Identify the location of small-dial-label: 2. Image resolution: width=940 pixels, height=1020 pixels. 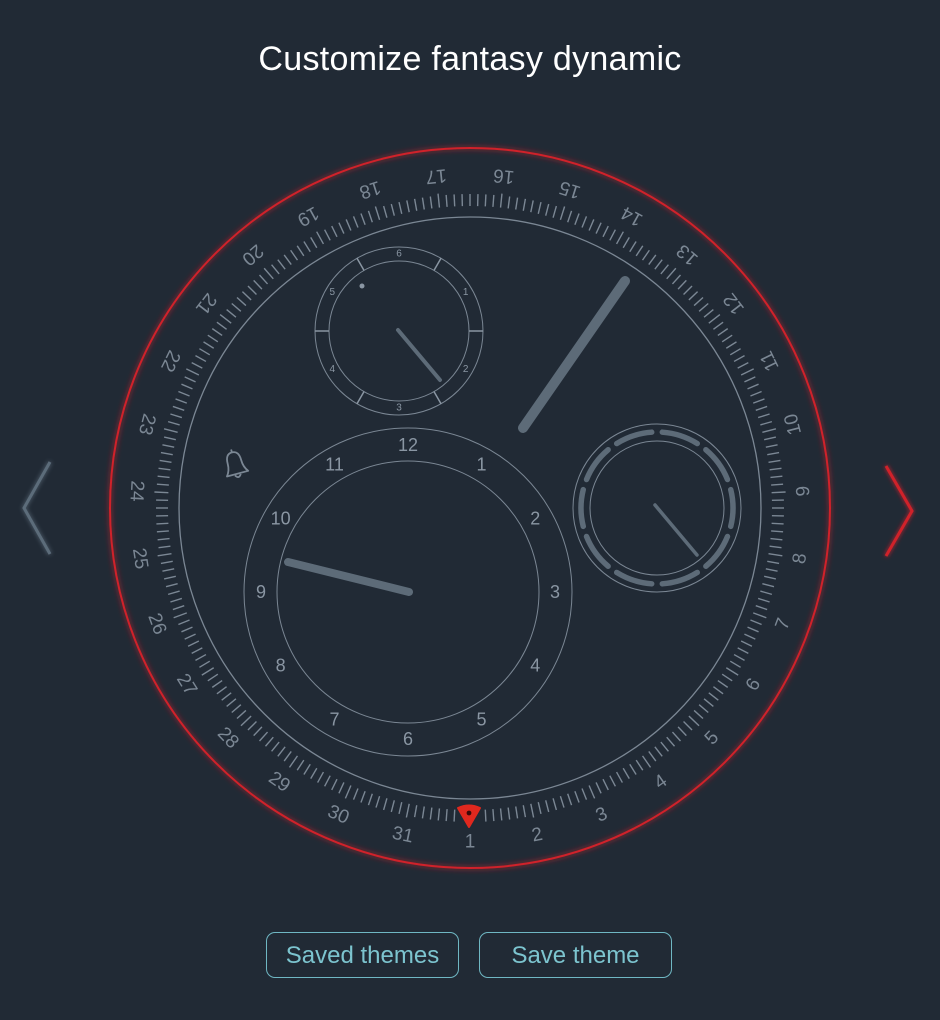
(466, 369).